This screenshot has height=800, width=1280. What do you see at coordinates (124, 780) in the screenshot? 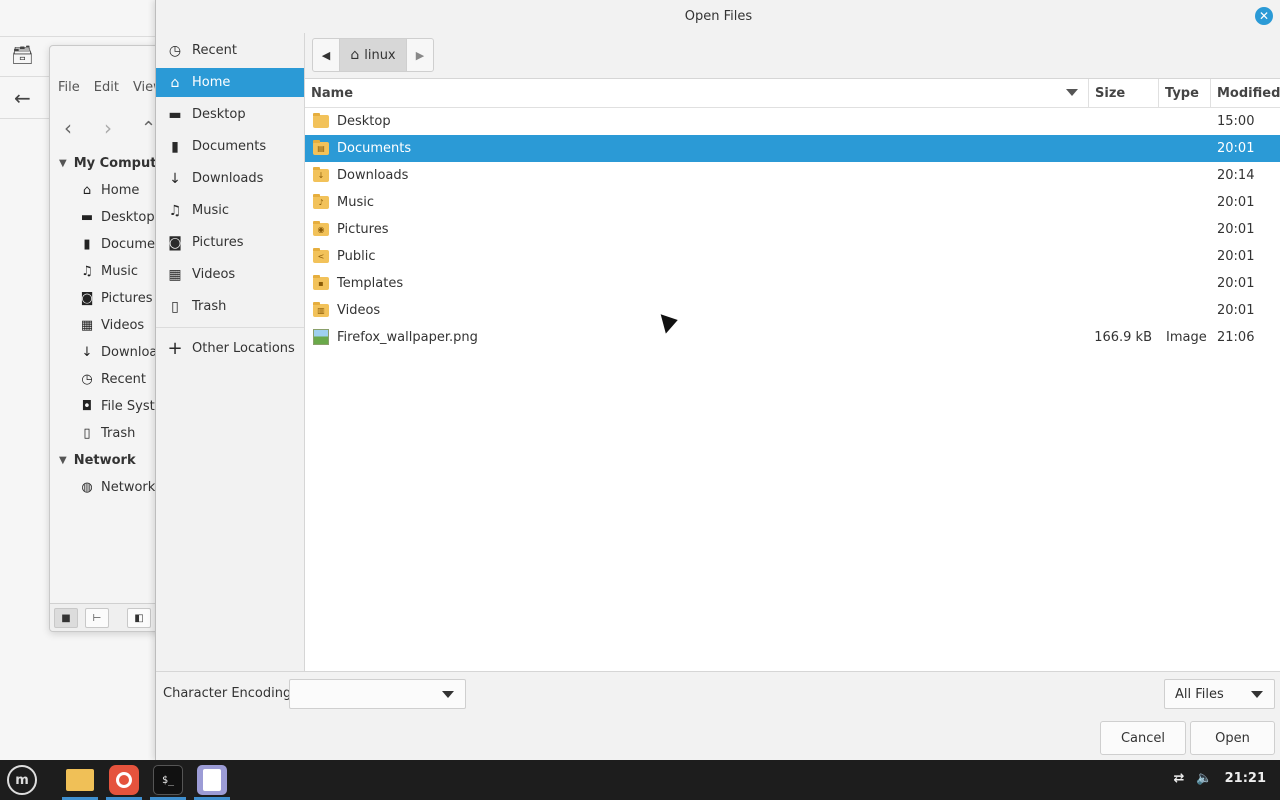
I see `taskbar-firefox-button` at bounding box center [124, 780].